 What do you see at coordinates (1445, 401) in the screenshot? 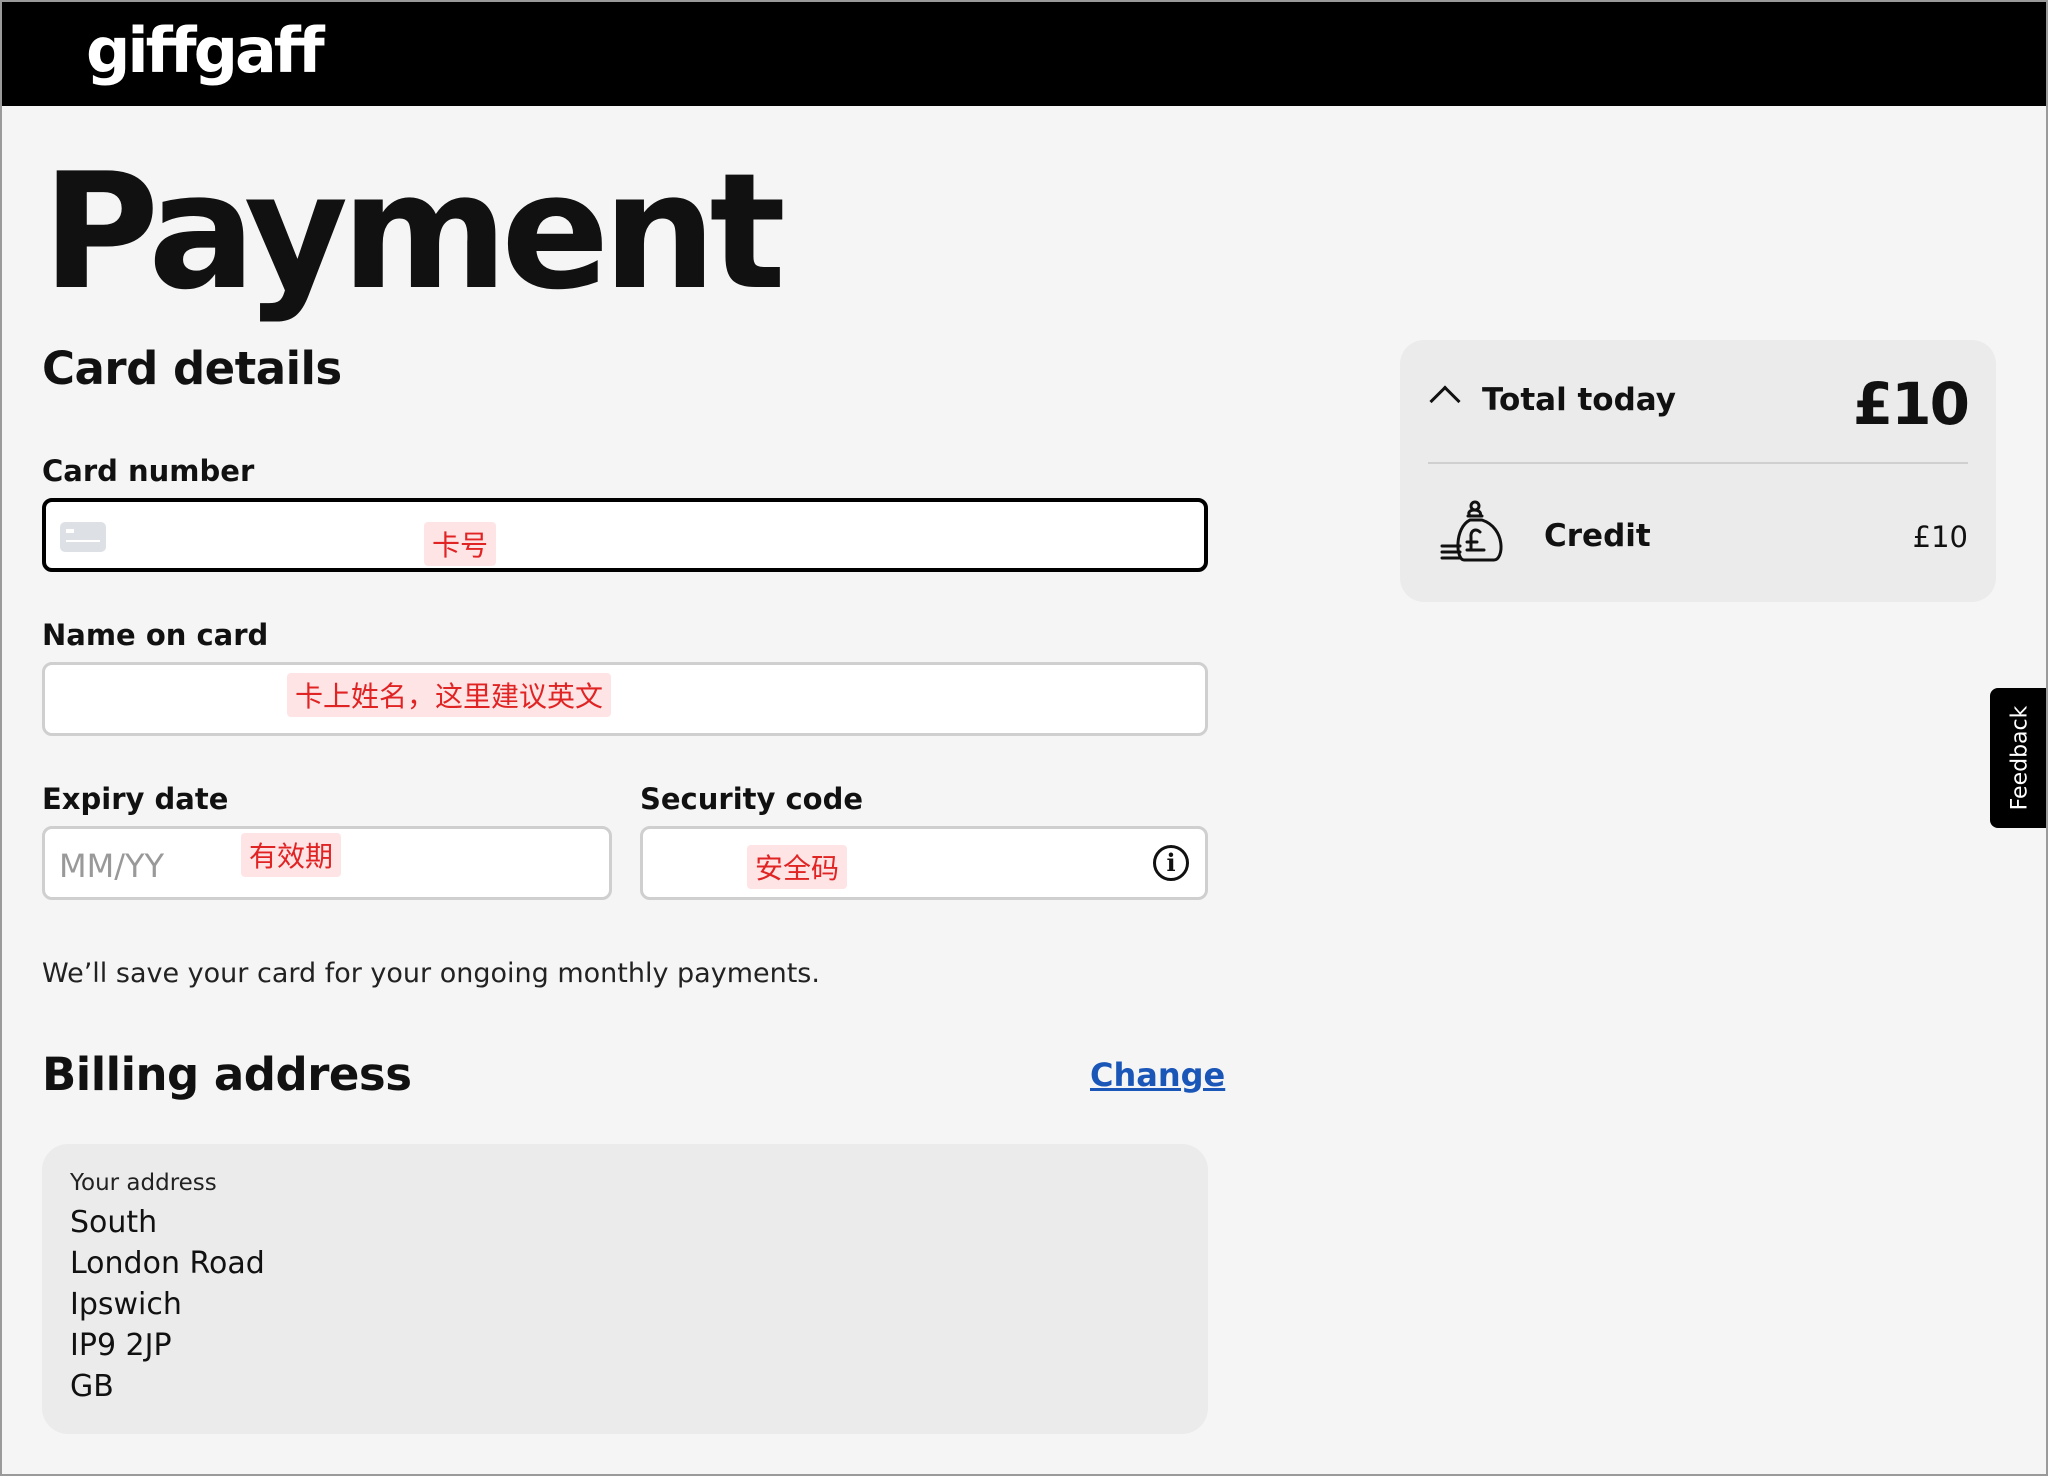
I see `chevron-up-icon` at bounding box center [1445, 401].